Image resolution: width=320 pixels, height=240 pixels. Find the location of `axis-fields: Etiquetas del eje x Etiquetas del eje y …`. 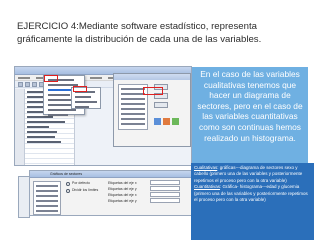

axis-fields: Etiquetas del eje x Etiquetas del eje y … is located at coordinates (128, 192).